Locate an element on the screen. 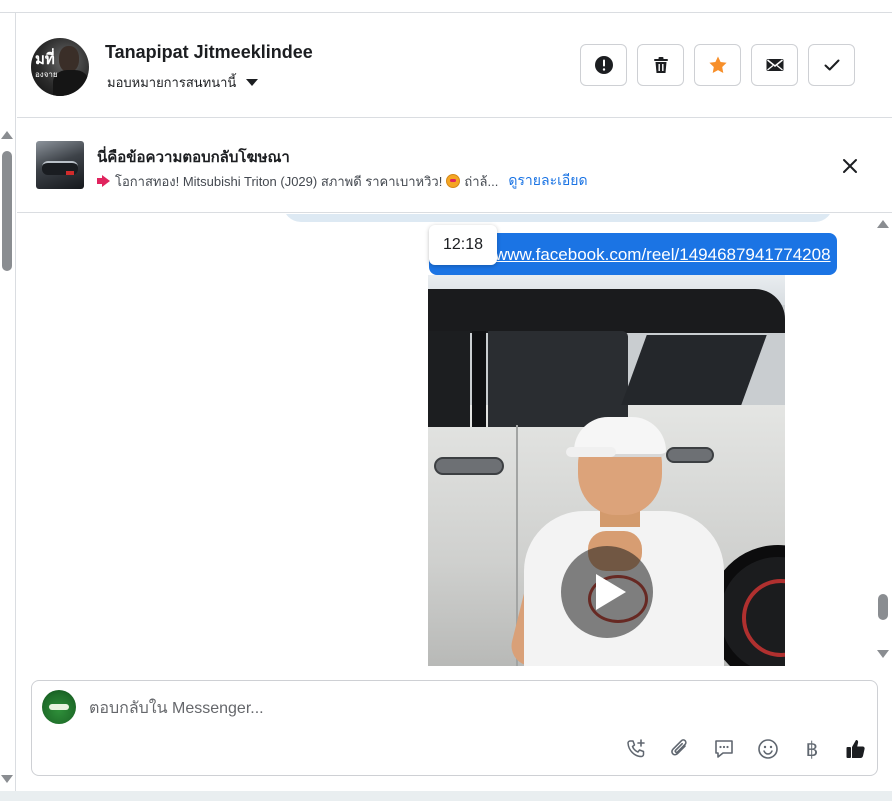 The height and width of the screenshot is (801, 892). reel-link: www.facebook.com/reel/1494687941774208 is located at coordinates (663, 255).